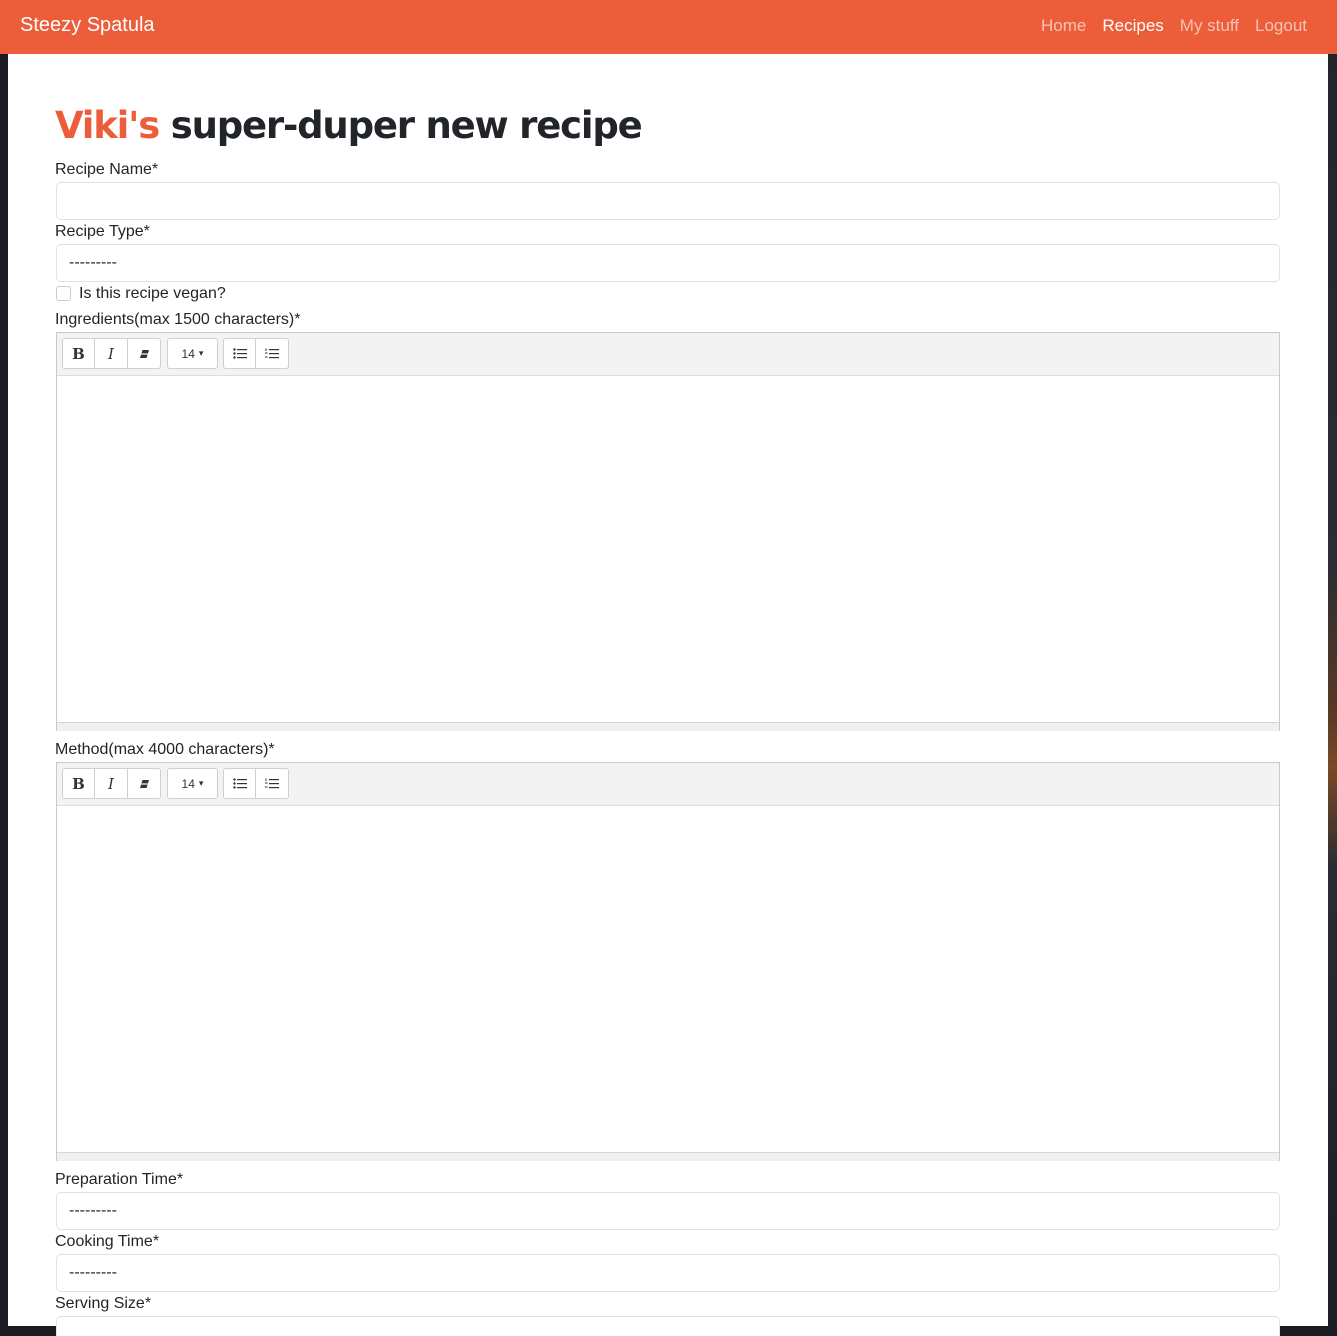 This screenshot has height=1336, width=1337. Describe the element at coordinates (87, 25) in the screenshot. I see `brand-link: Steezy Spatula` at that location.